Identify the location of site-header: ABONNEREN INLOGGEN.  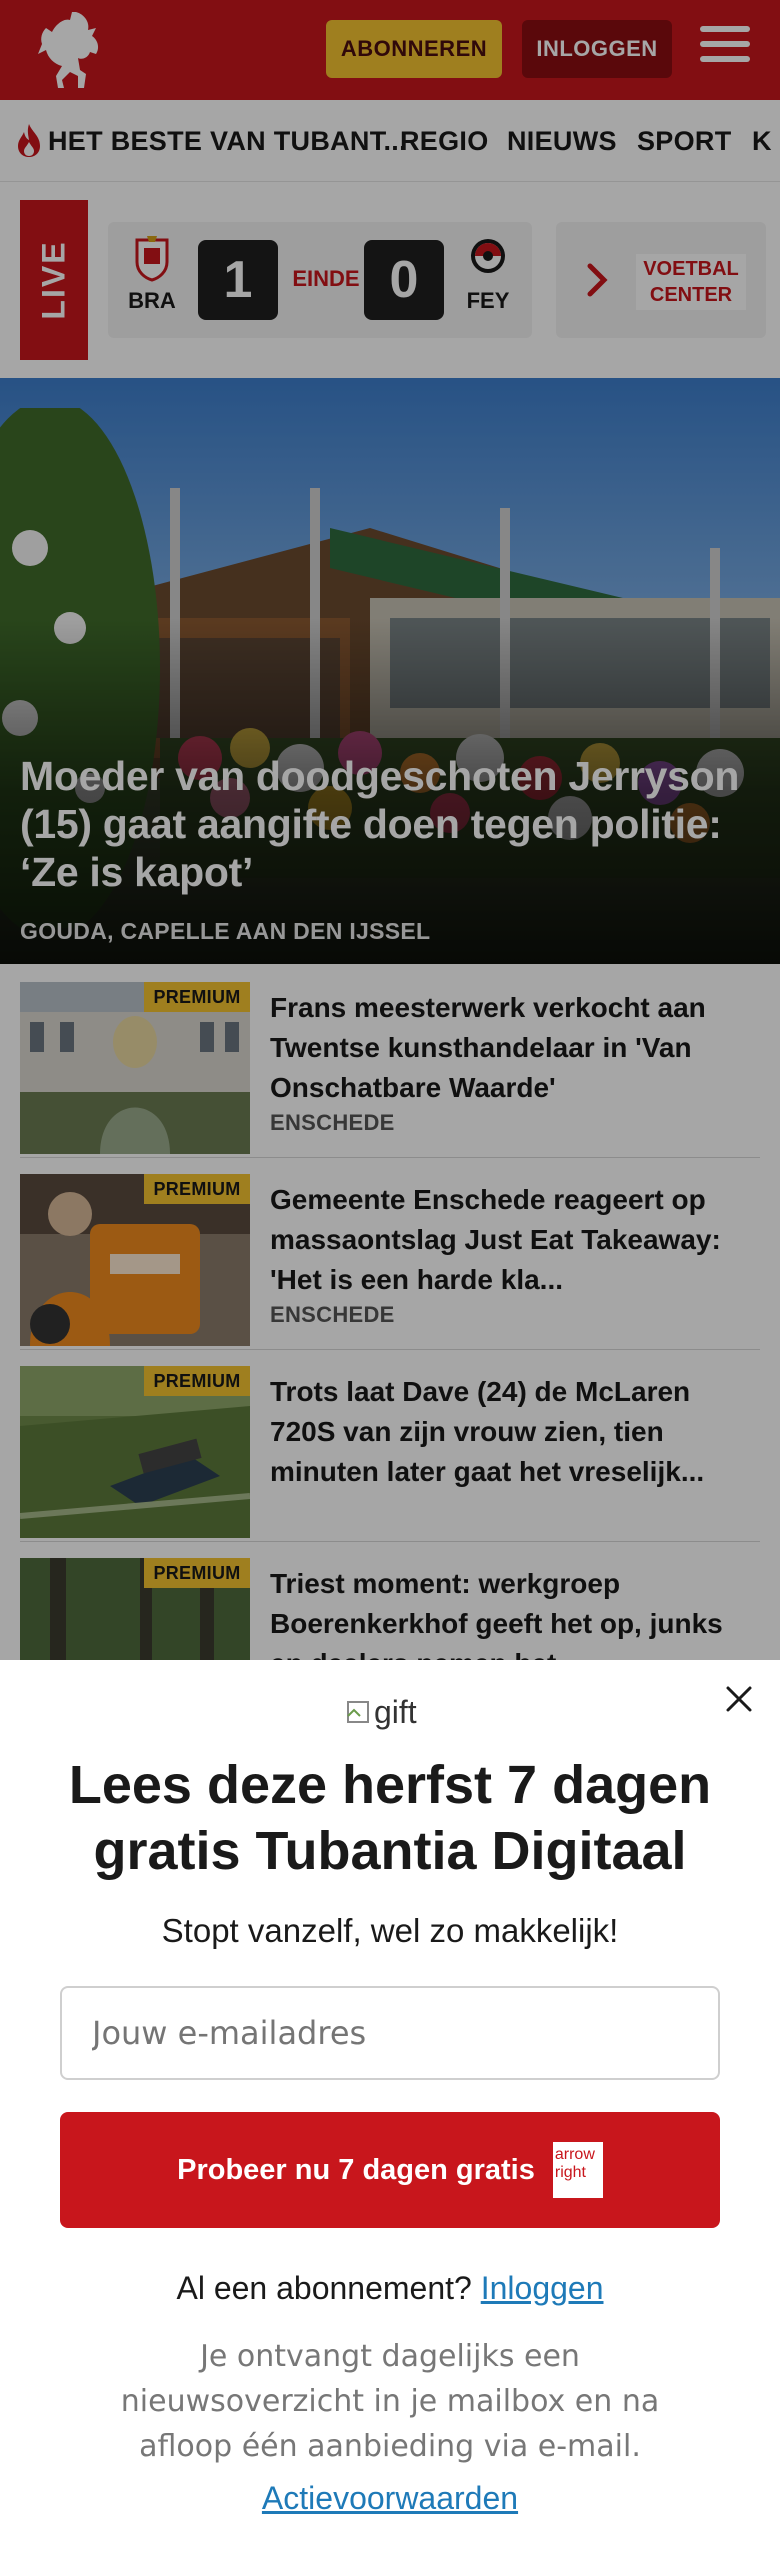
(390, 50).